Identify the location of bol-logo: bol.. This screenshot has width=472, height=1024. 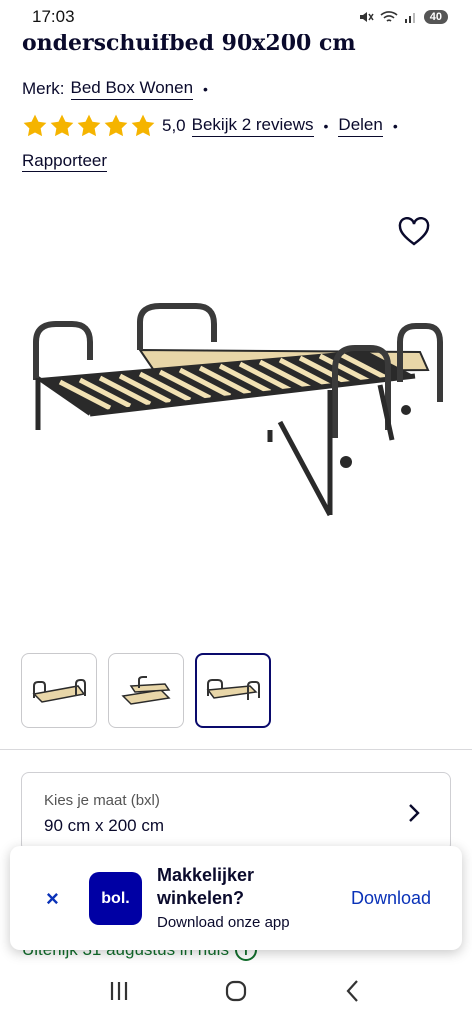
(115, 898).